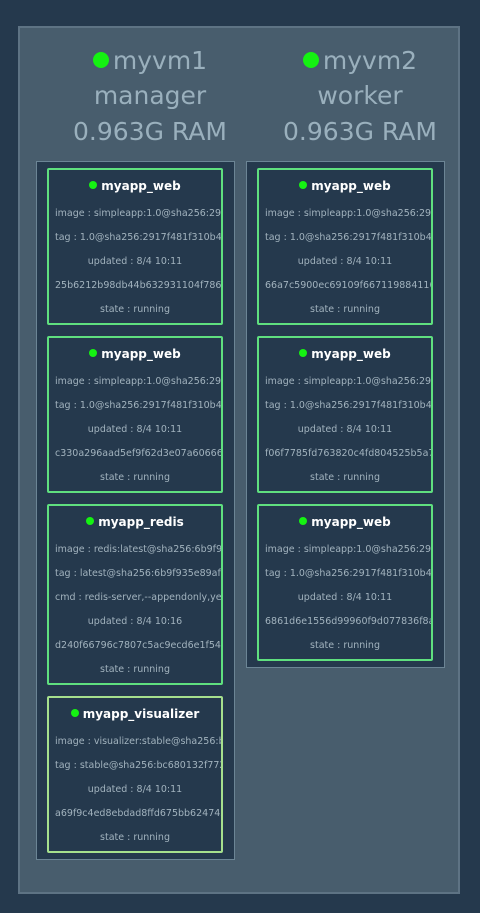 The image size is (480, 913). What do you see at coordinates (139, 765) in the screenshot?
I see `container-tag: tag : stable@sha256:bc680132f772c` at bounding box center [139, 765].